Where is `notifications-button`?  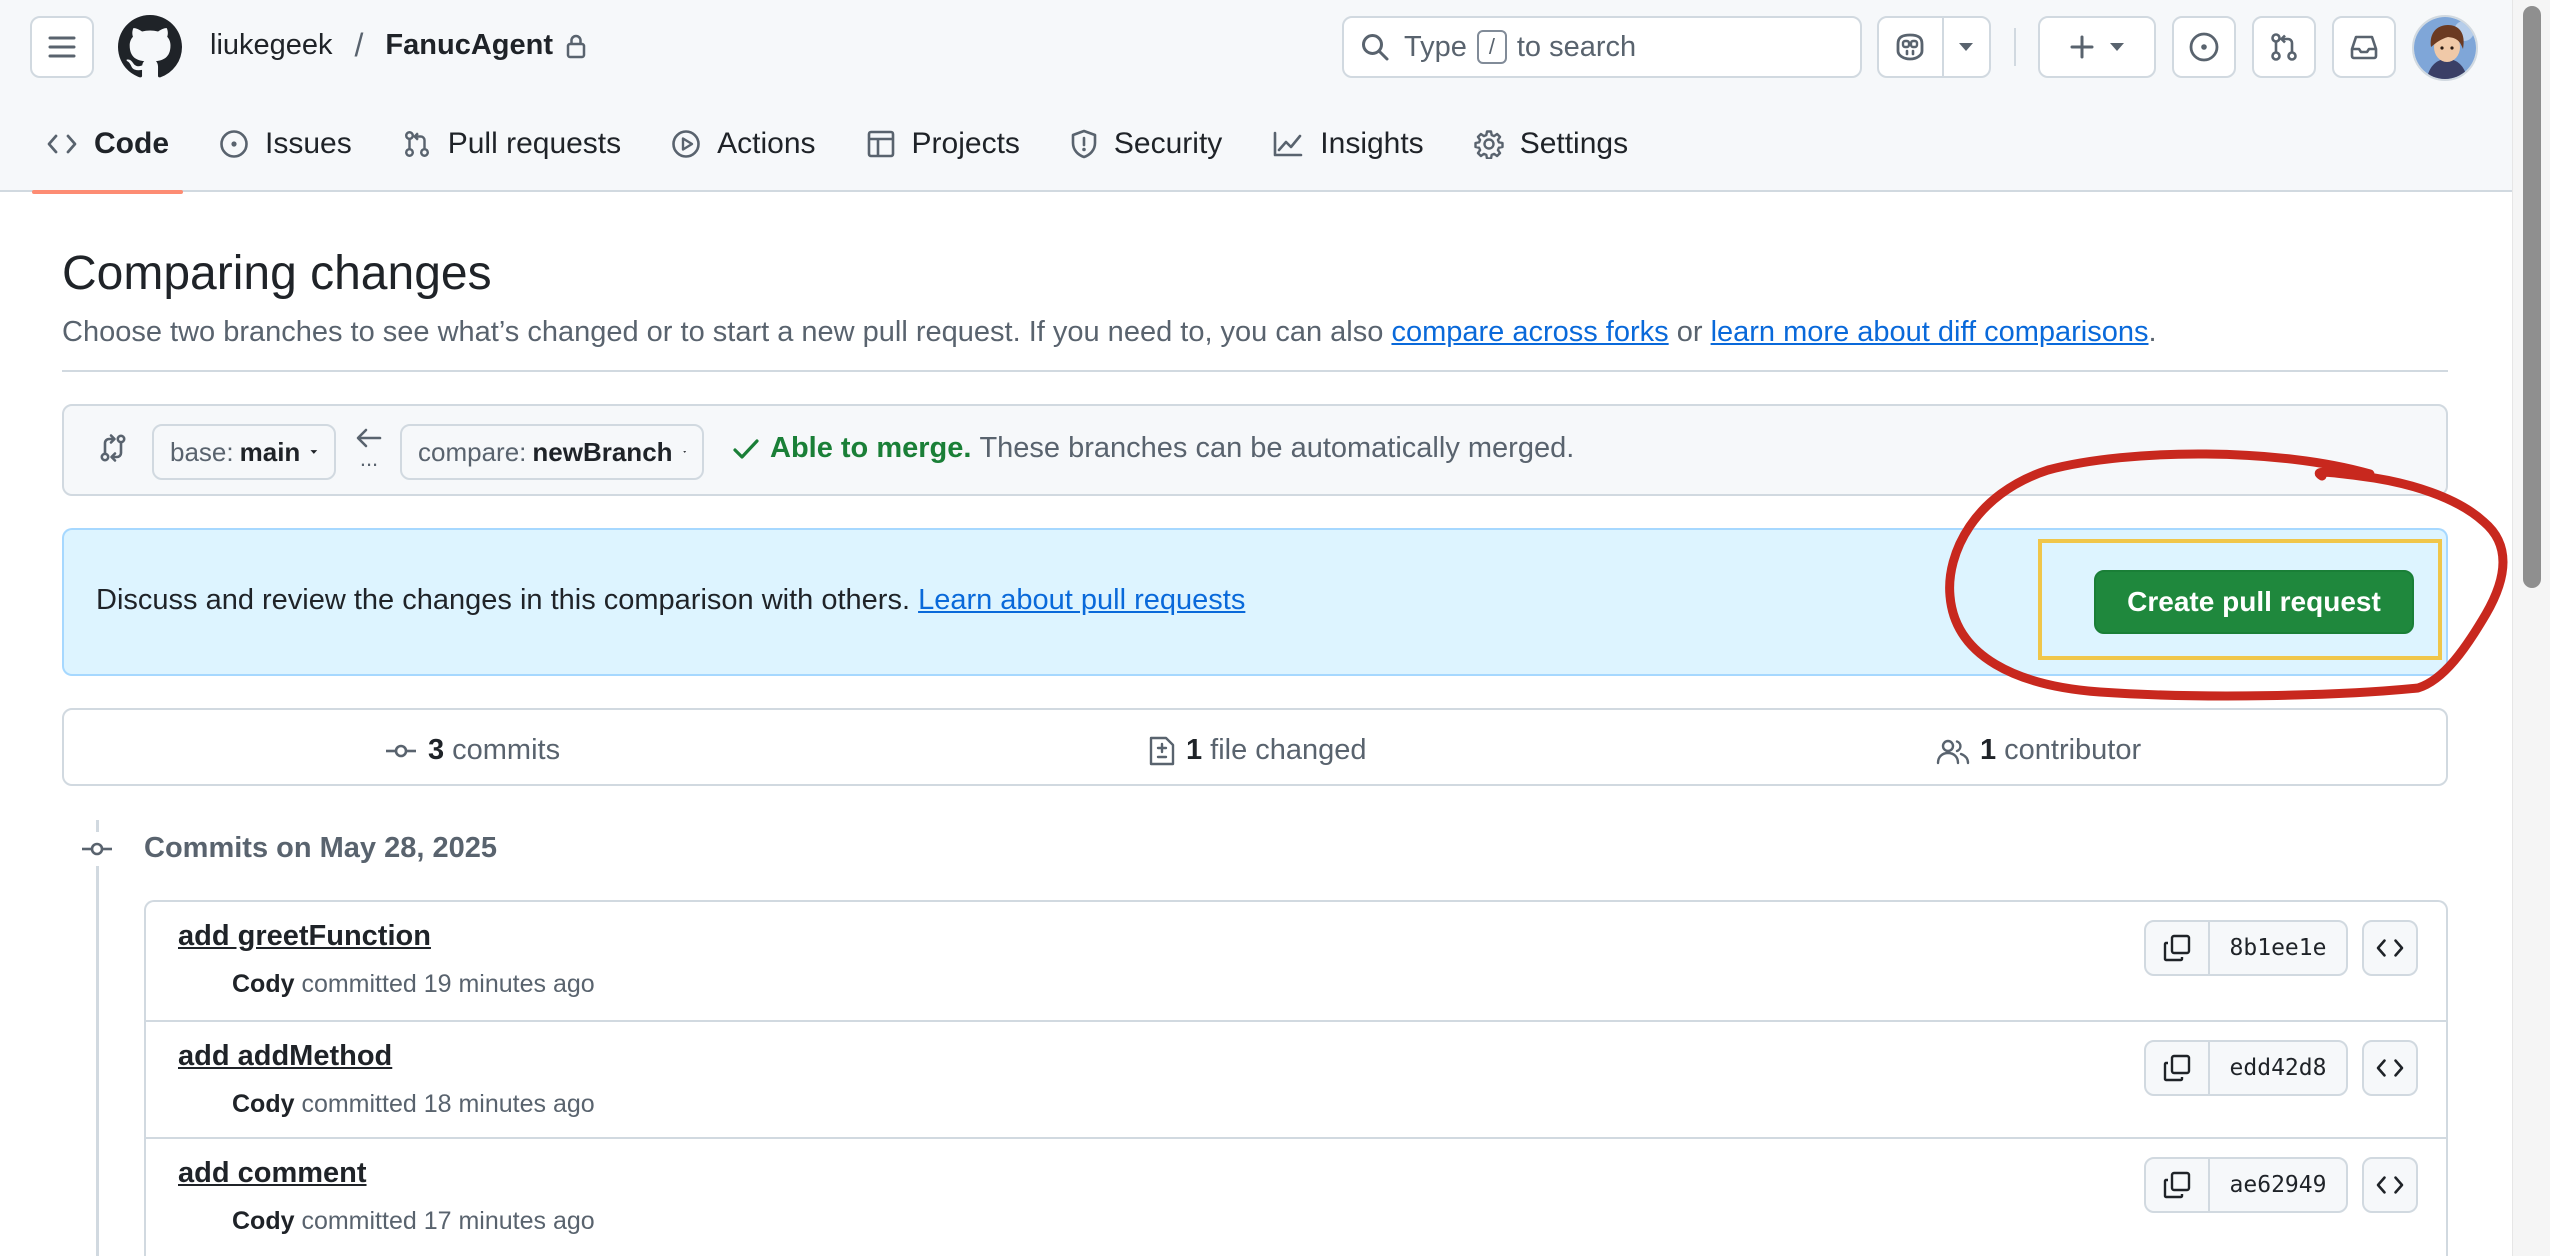
notifications-button is located at coordinates (2364, 47).